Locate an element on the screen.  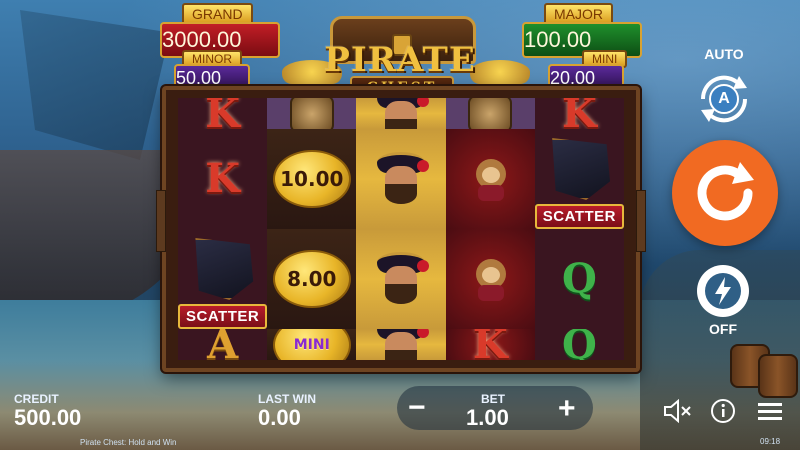
lightning-icon is located at coordinates (723, 291).